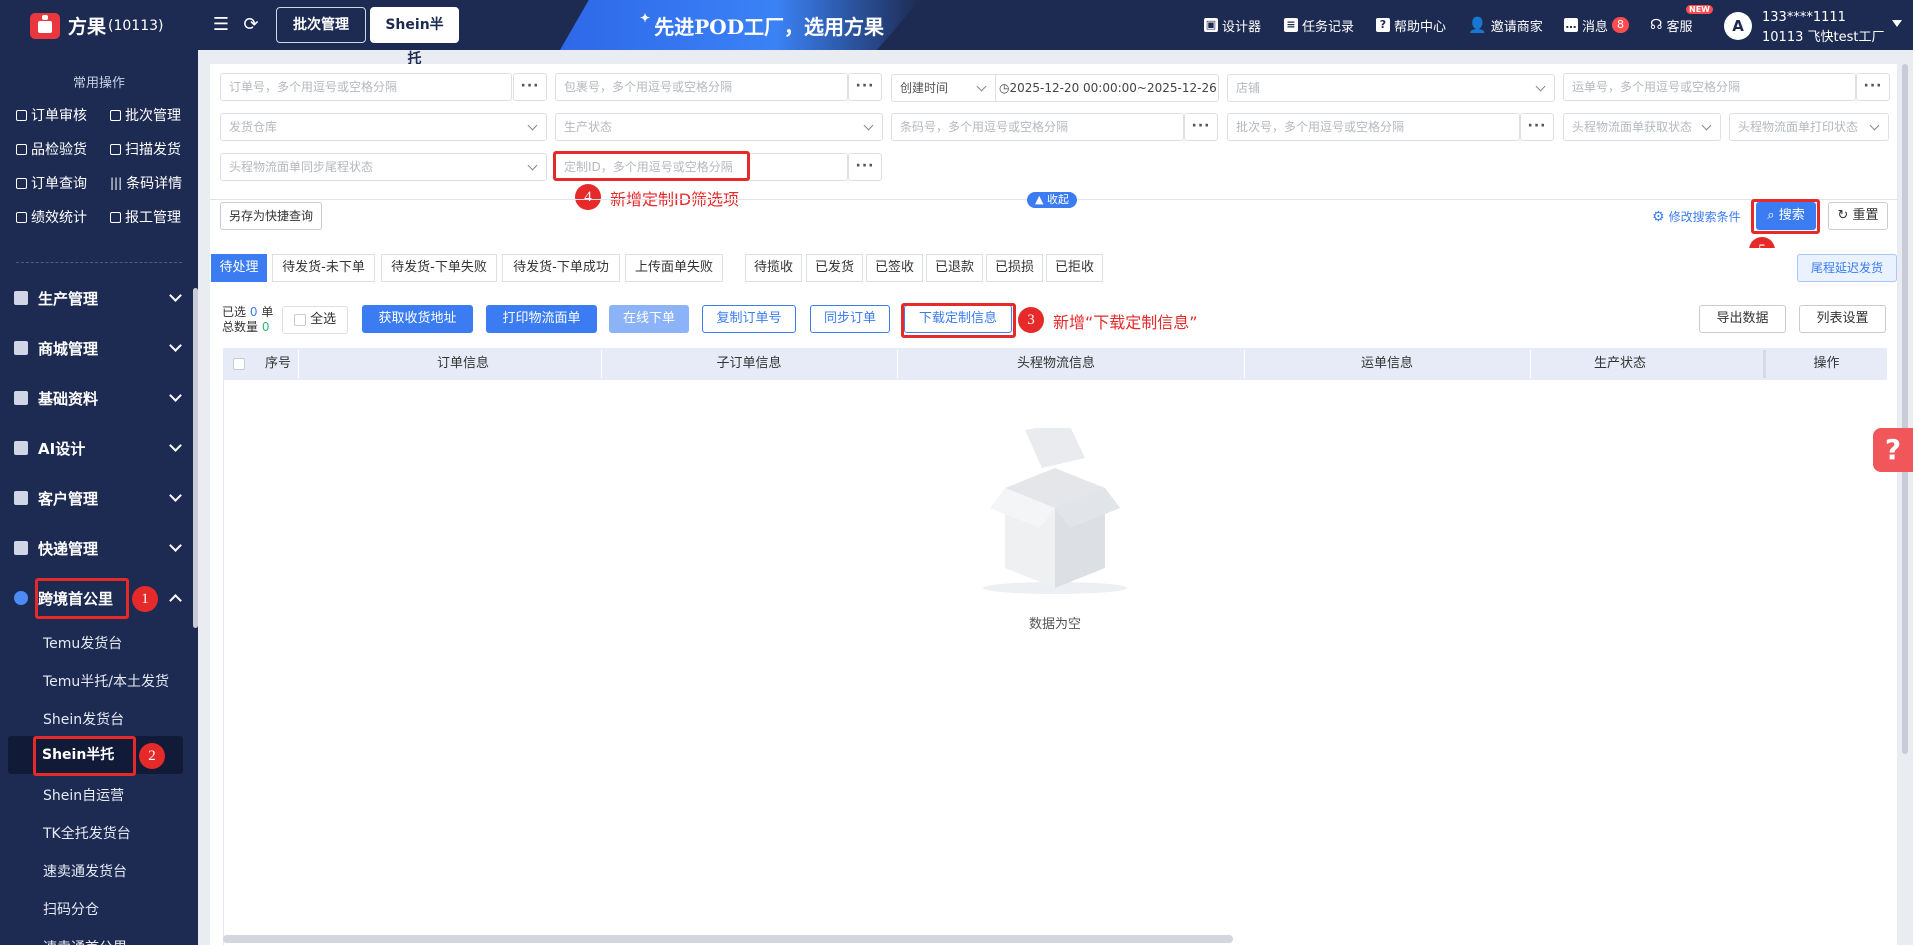 The width and height of the screenshot is (1913, 945). What do you see at coordinates (51, 183) in the screenshot?
I see `quick-order-query: 订单查询` at bounding box center [51, 183].